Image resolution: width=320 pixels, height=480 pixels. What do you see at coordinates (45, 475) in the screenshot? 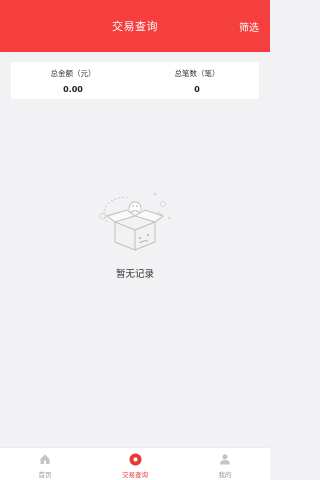
I see `tab-home-label: 首页` at bounding box center [45, 475].